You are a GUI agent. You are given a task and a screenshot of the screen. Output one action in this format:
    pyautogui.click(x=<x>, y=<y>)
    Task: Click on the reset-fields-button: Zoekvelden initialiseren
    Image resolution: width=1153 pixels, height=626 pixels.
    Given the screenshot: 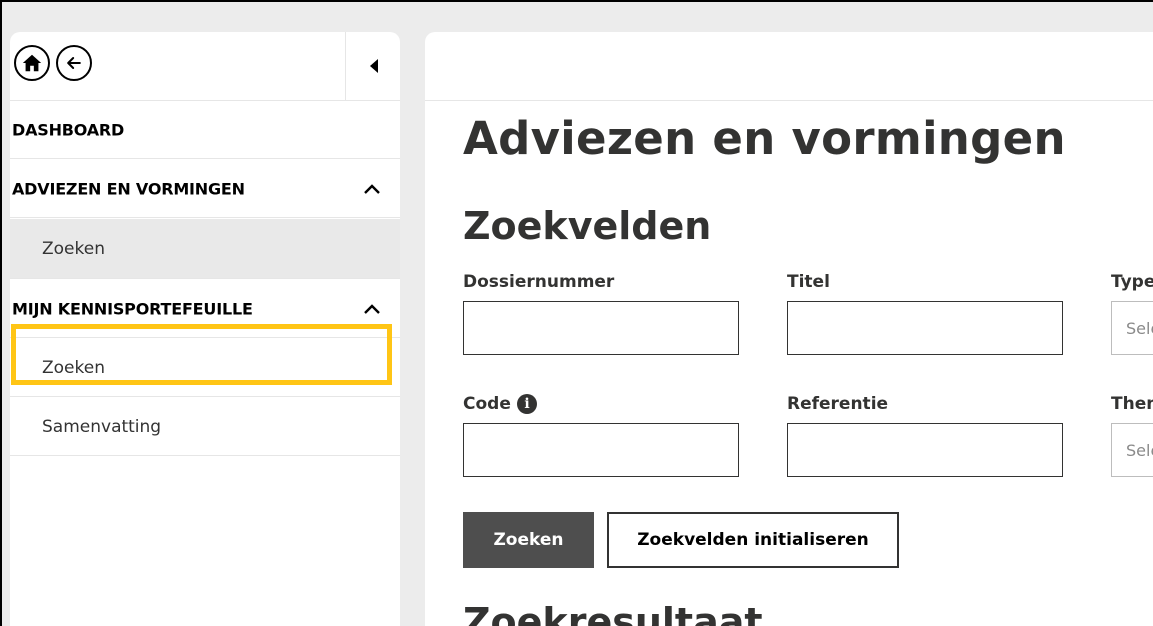 What is the action you would take?
    pyautogui.click(x=753, y=540)
    